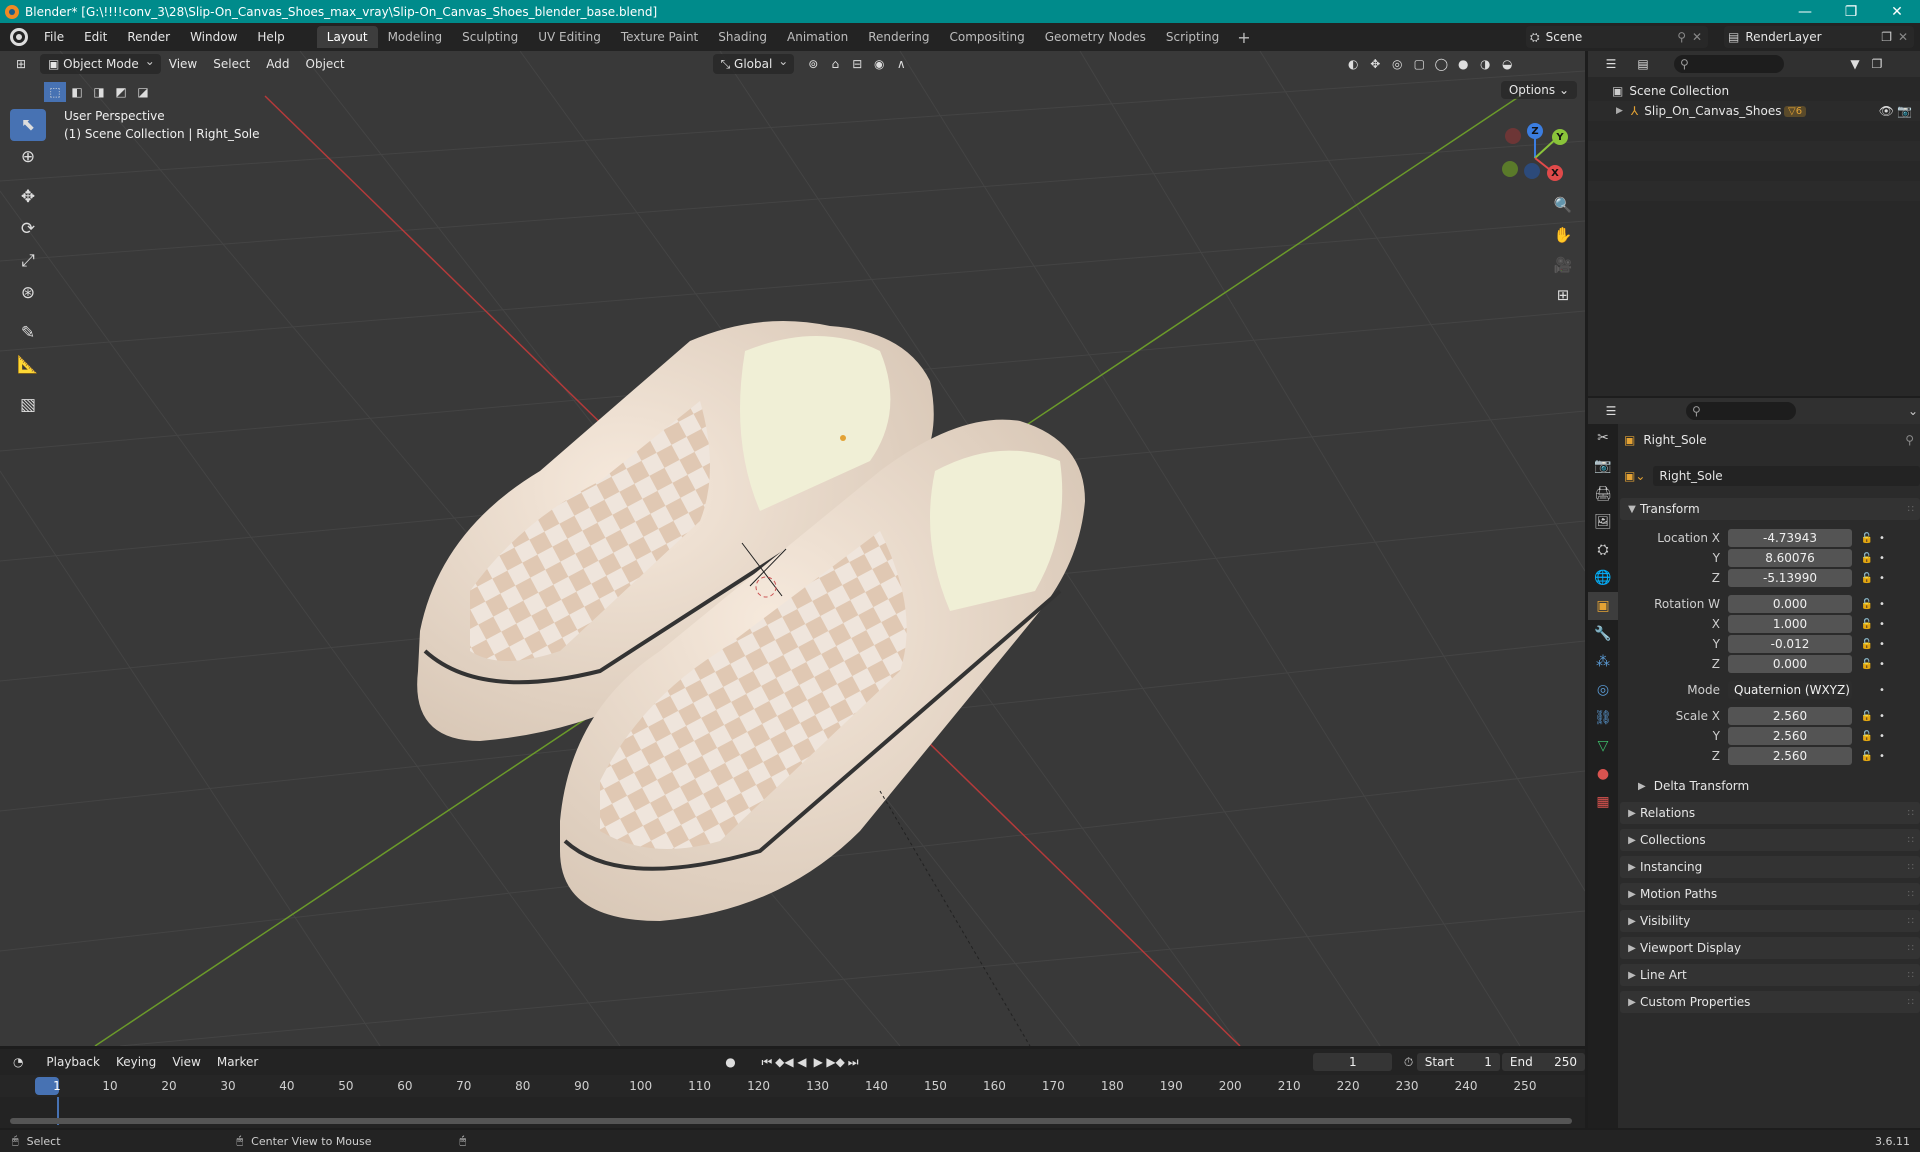 This screenshot has width=1920, height=1152. I want to click on select-new-icon: ⬚, so click(55, 92).